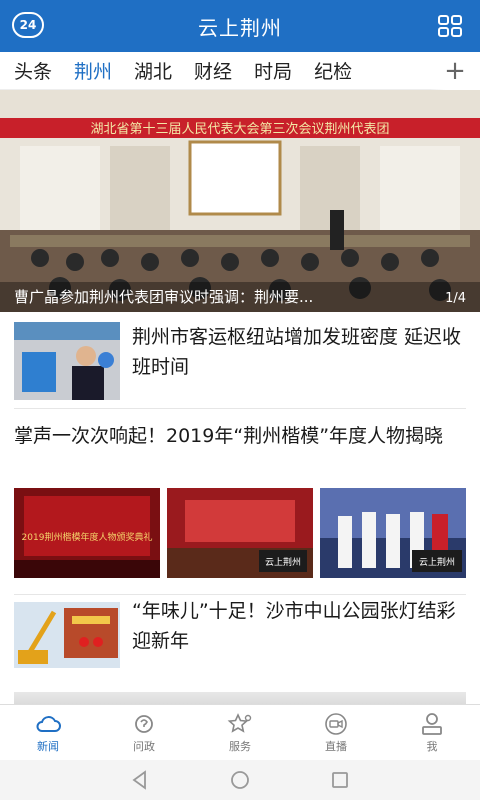  I want to click on nav-label: 新闻, so click(48, 746).